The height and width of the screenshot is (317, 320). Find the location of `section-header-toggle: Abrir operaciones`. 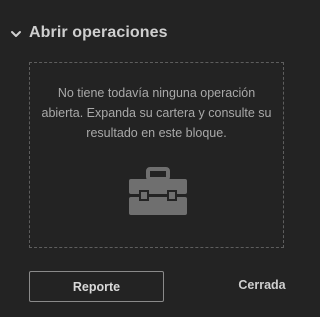

section-header-toggle: Abrir operaciones is located at coordinates (89, 33).